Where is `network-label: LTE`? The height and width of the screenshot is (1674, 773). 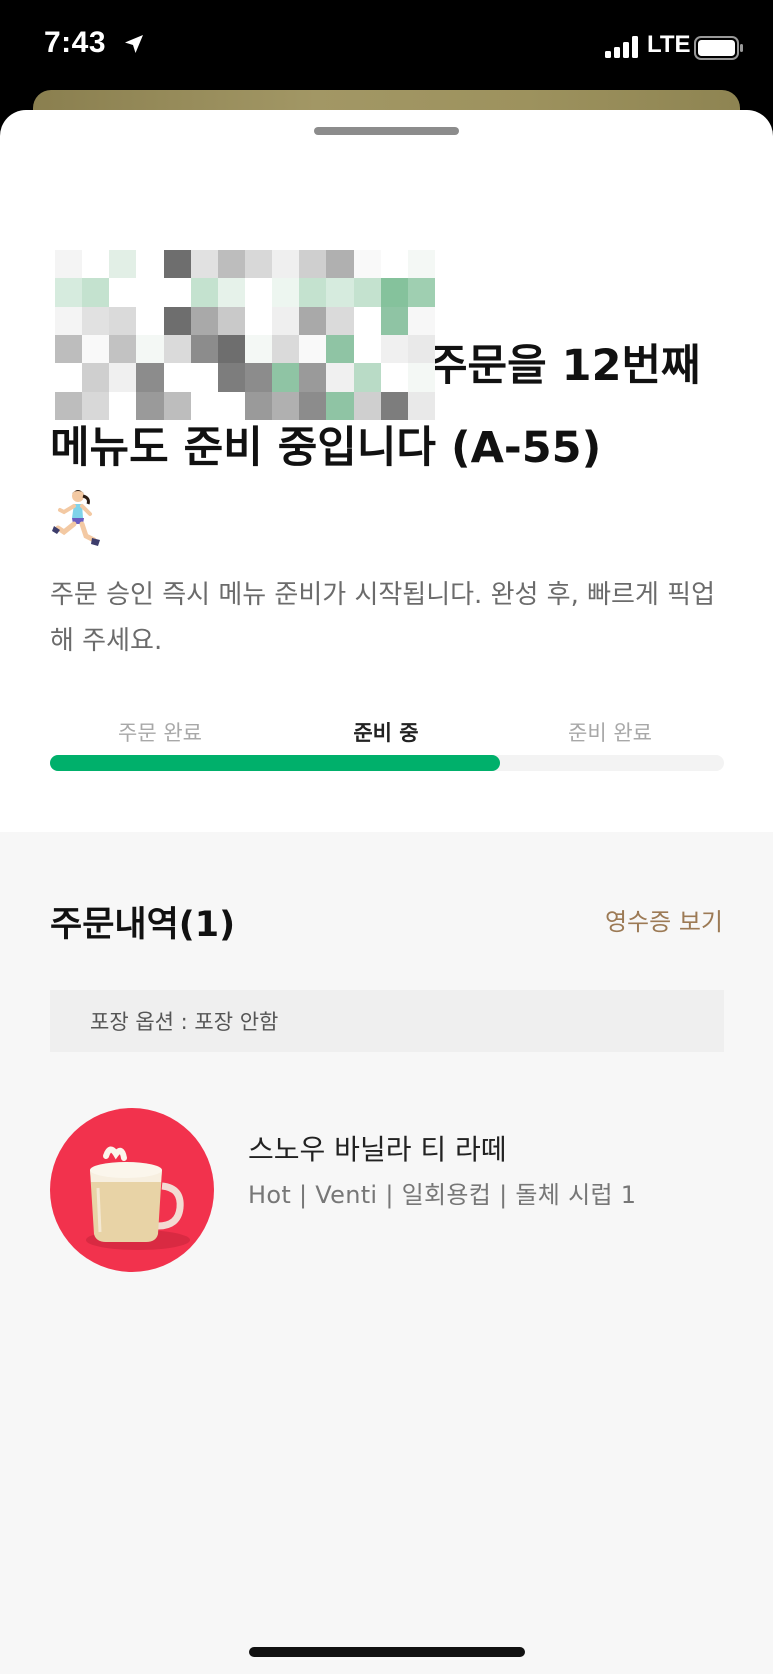 network-label: LTE is located at coordinates (669, 44).